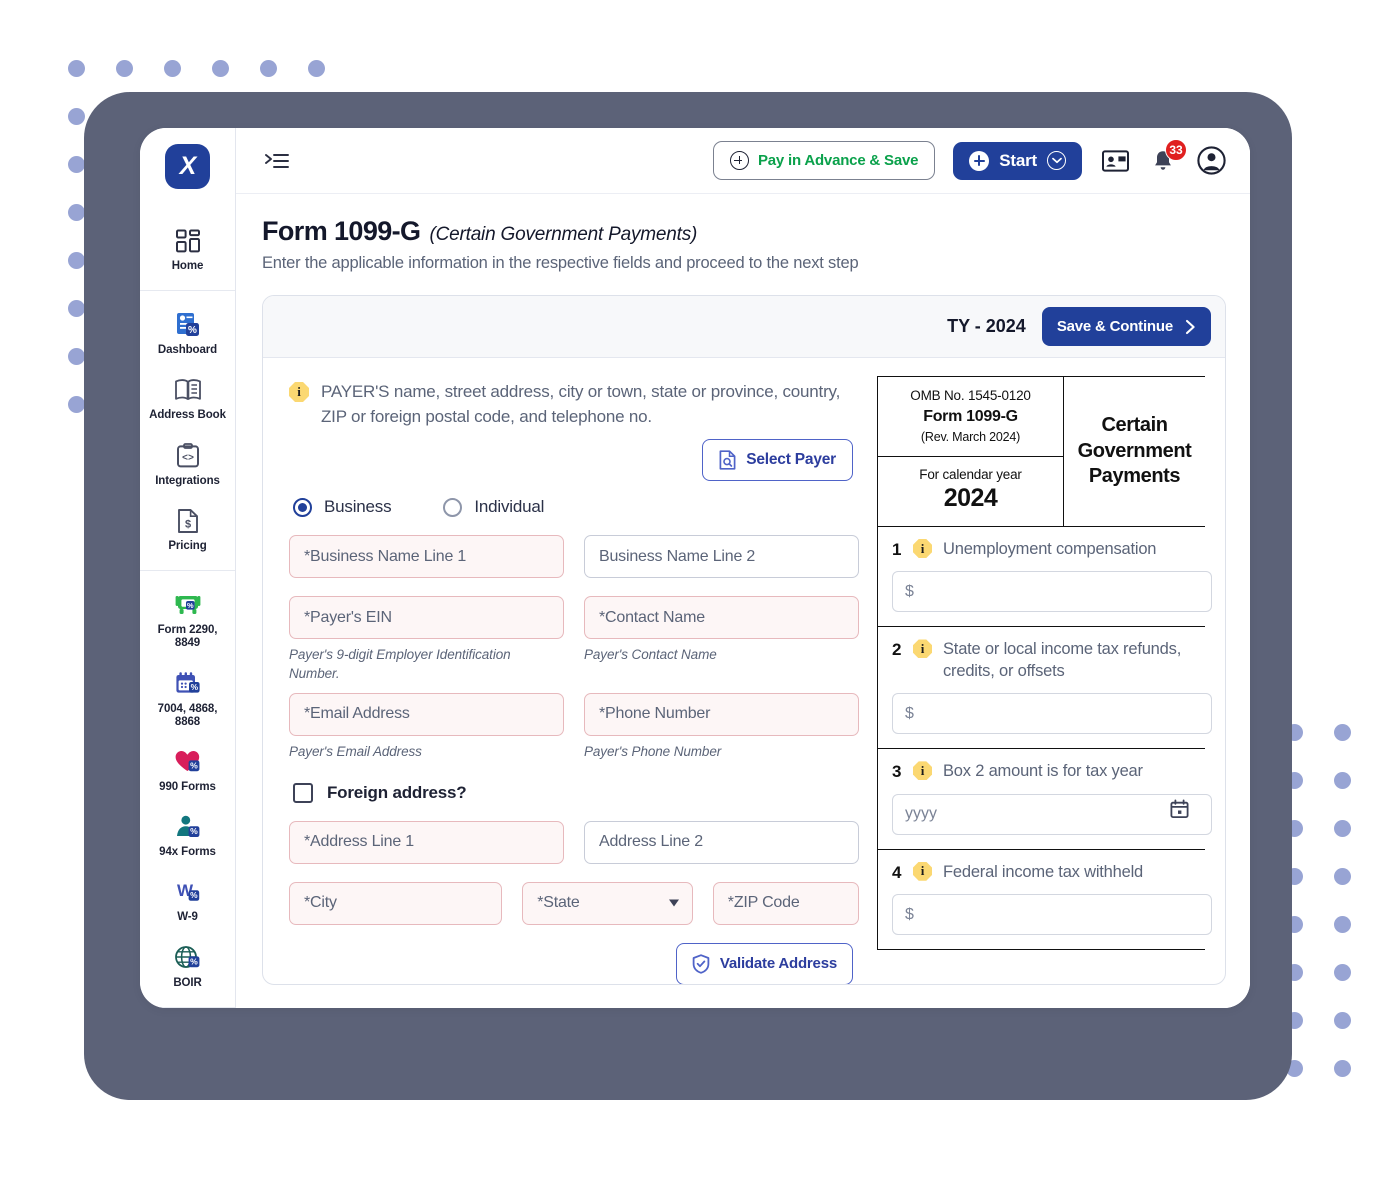 This screenshot has height=1185, width=1373. I want to click on address-line-2-input, so click(721, 842).